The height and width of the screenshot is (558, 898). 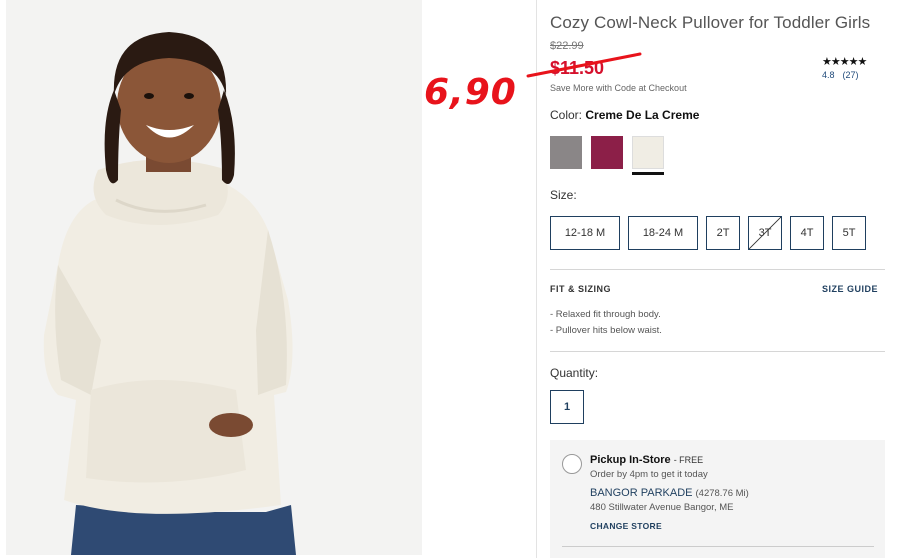 I want to click on review-count: (27), so click(x=851, y=75).